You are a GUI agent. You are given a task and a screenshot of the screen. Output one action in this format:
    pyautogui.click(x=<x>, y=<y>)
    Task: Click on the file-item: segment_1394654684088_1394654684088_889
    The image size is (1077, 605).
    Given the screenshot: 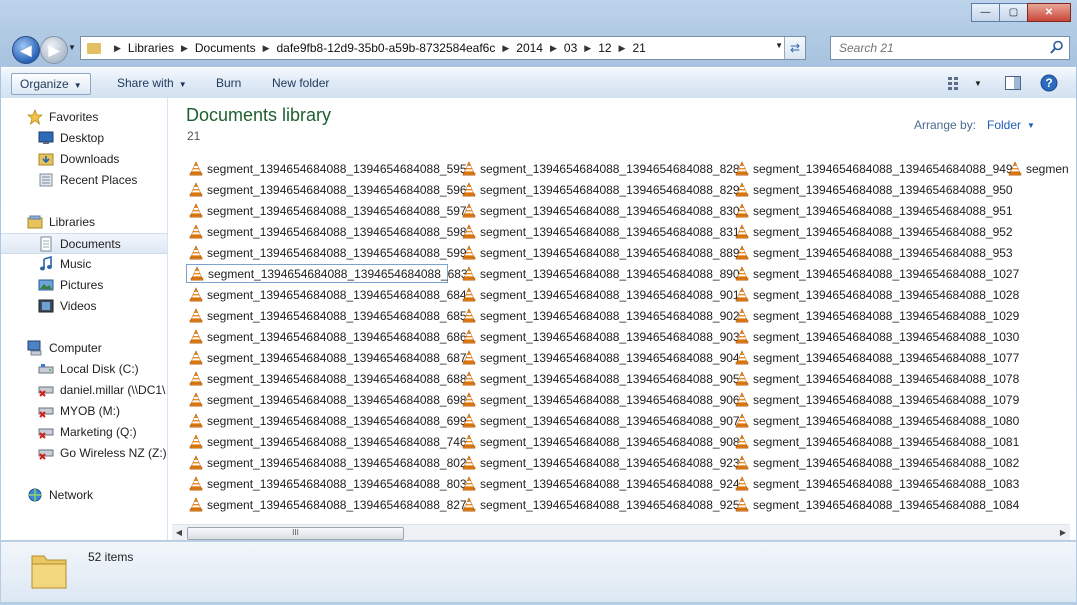 What is the action you would take?
    pyautogui.click(x=599, y=252)
    